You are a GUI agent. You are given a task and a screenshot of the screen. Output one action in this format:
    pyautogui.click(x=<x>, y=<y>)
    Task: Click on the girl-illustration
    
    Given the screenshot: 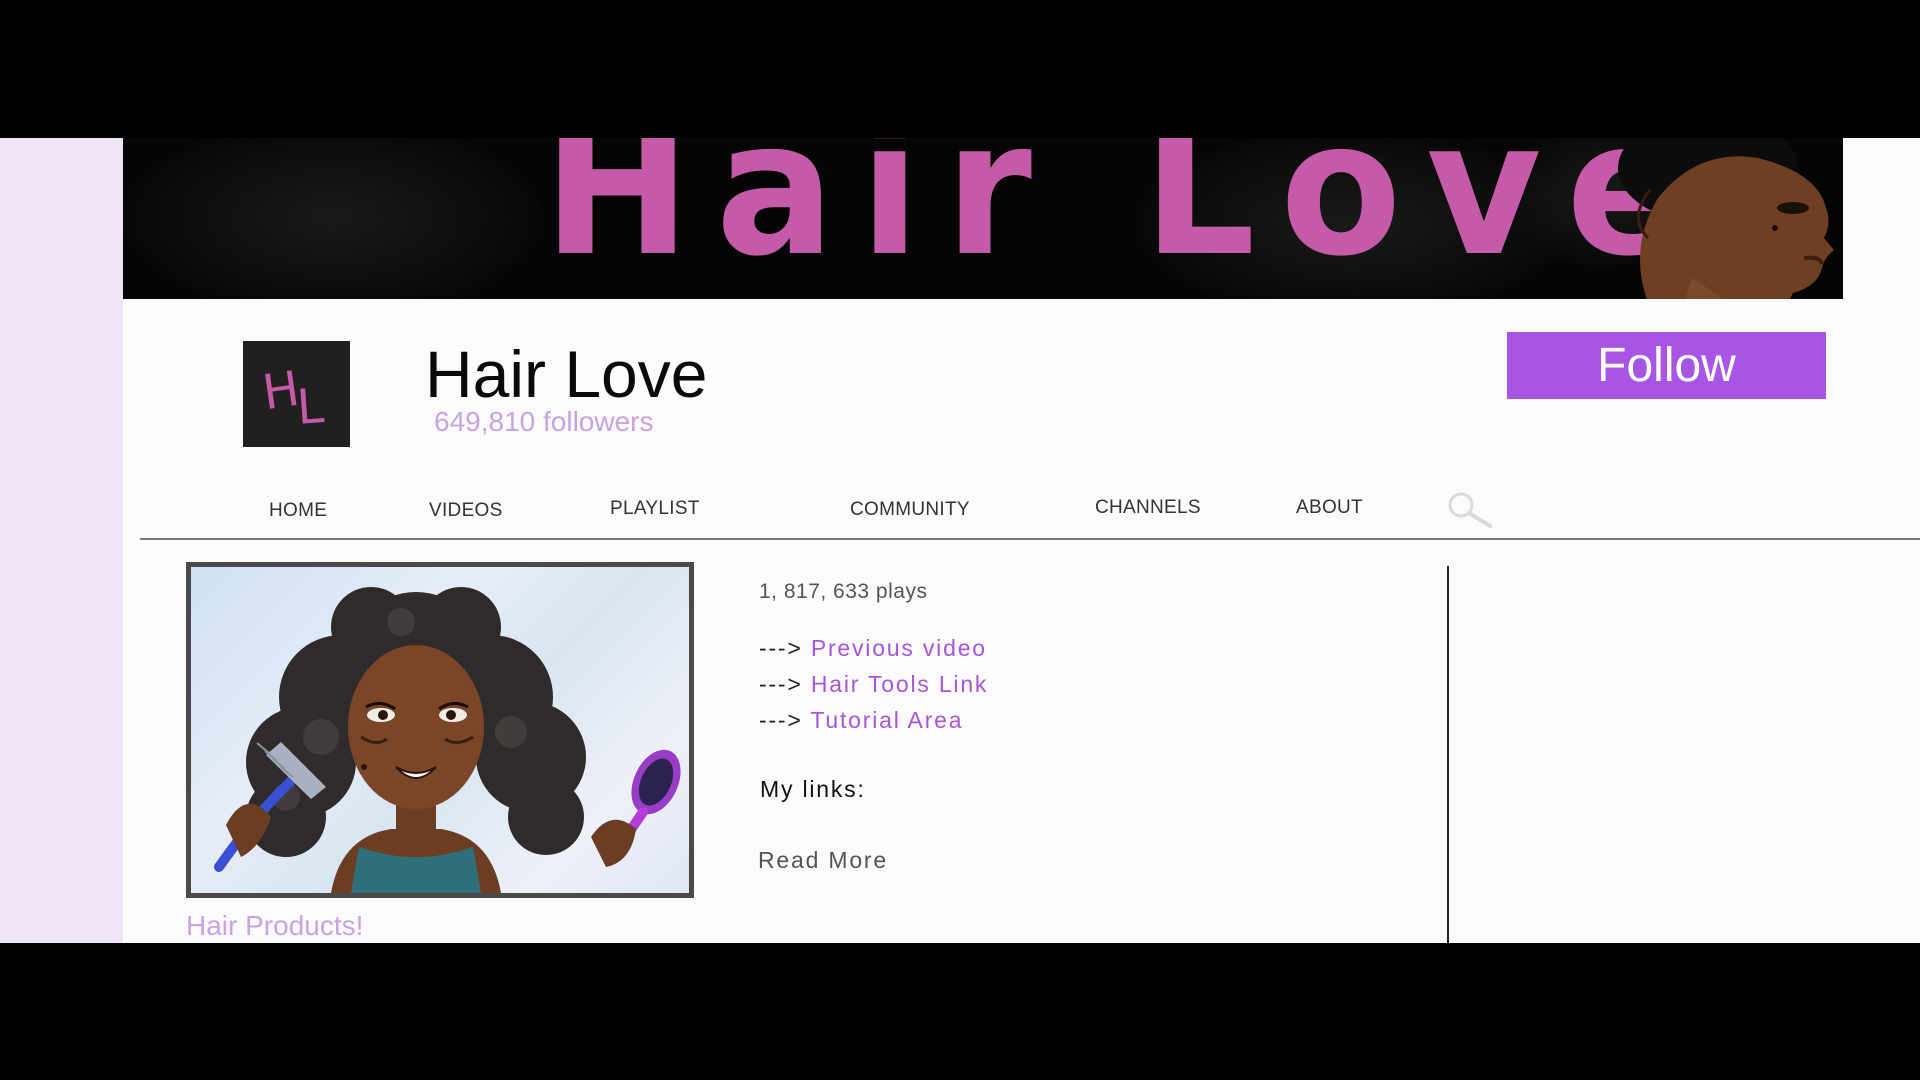 What is the action you would take?
    pyautogui.click(x=447, y=740)
    